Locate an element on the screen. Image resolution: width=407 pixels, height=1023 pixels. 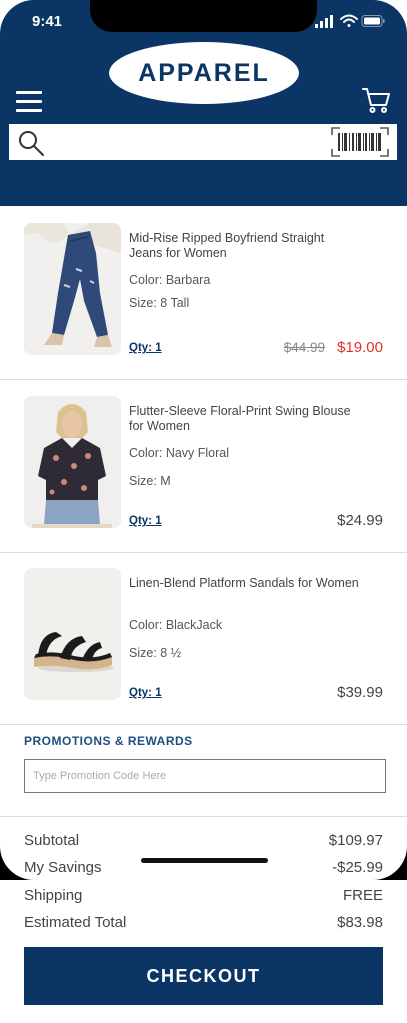
jeans-image-icon is located at coordinates (72, 289).